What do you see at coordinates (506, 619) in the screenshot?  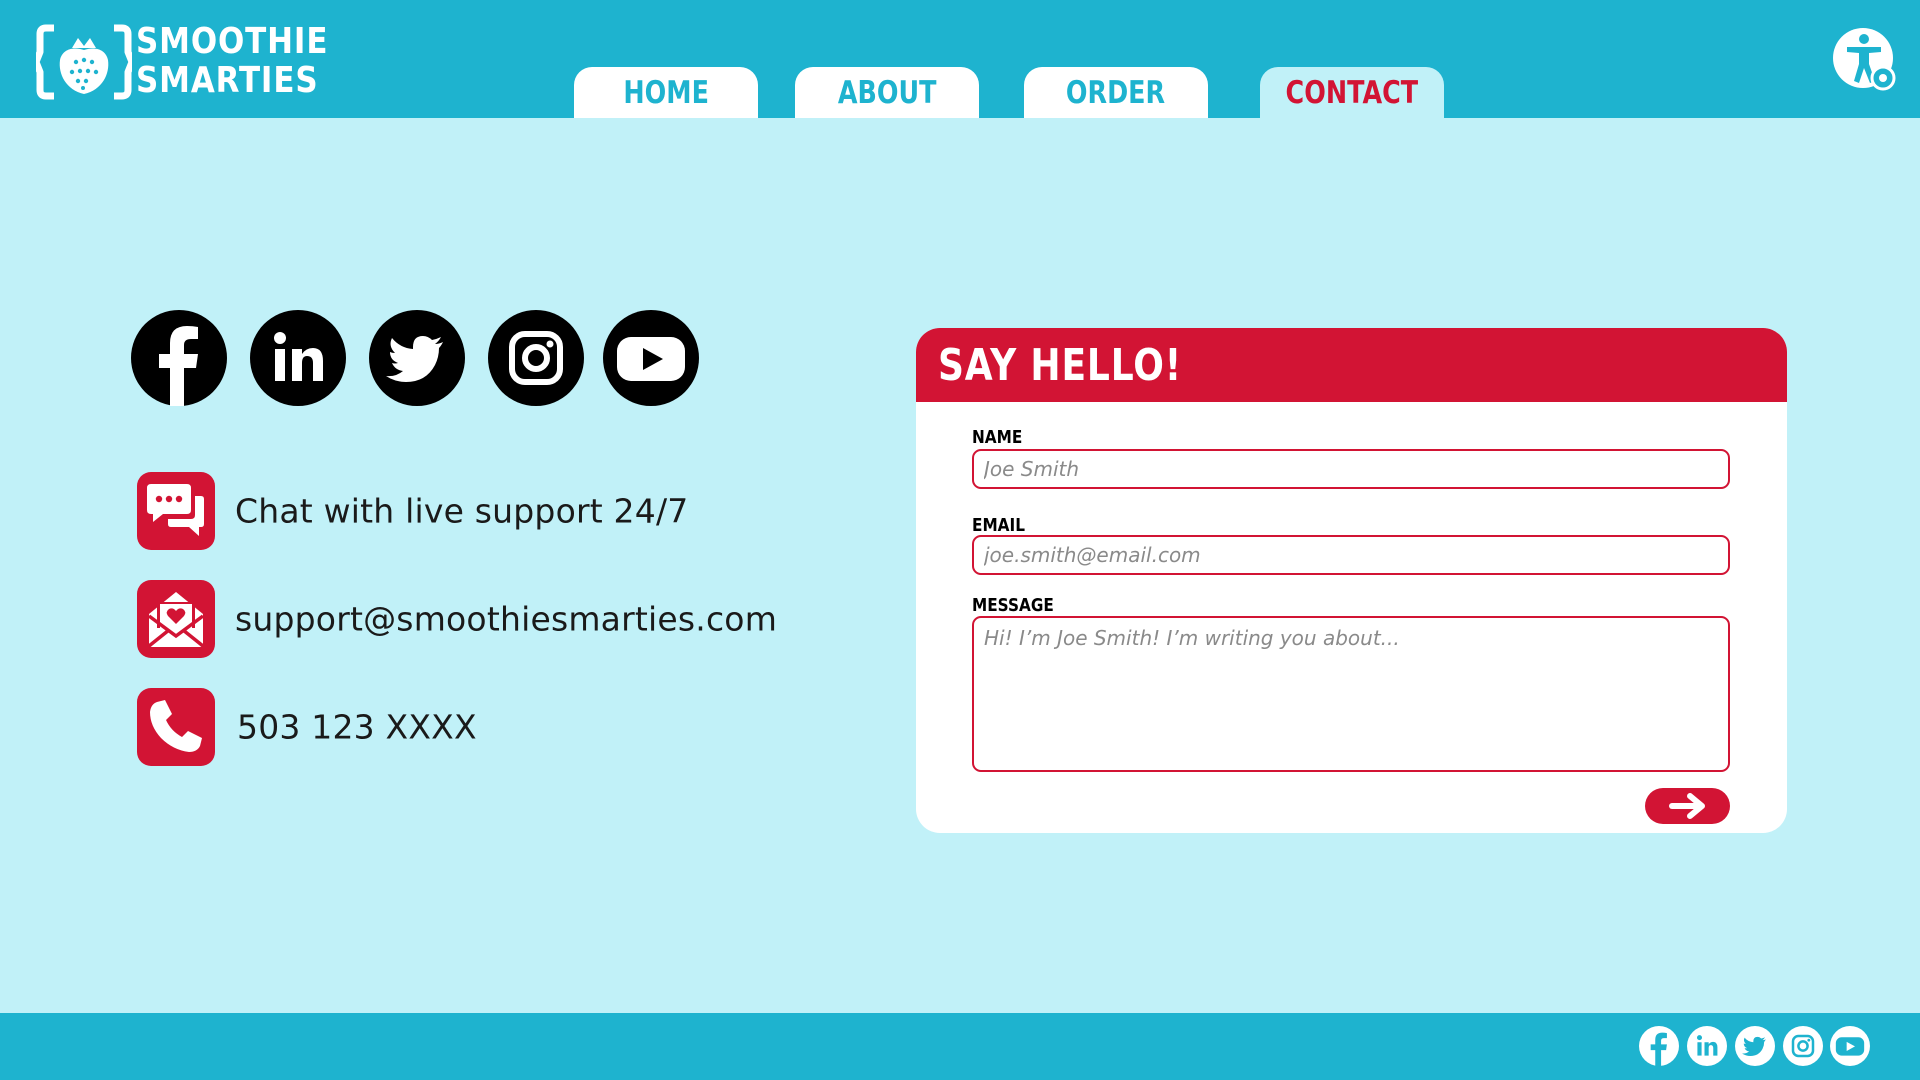 I see `support-email-text: support@smoothiesmarties.com` at bounding box center [506, 619].